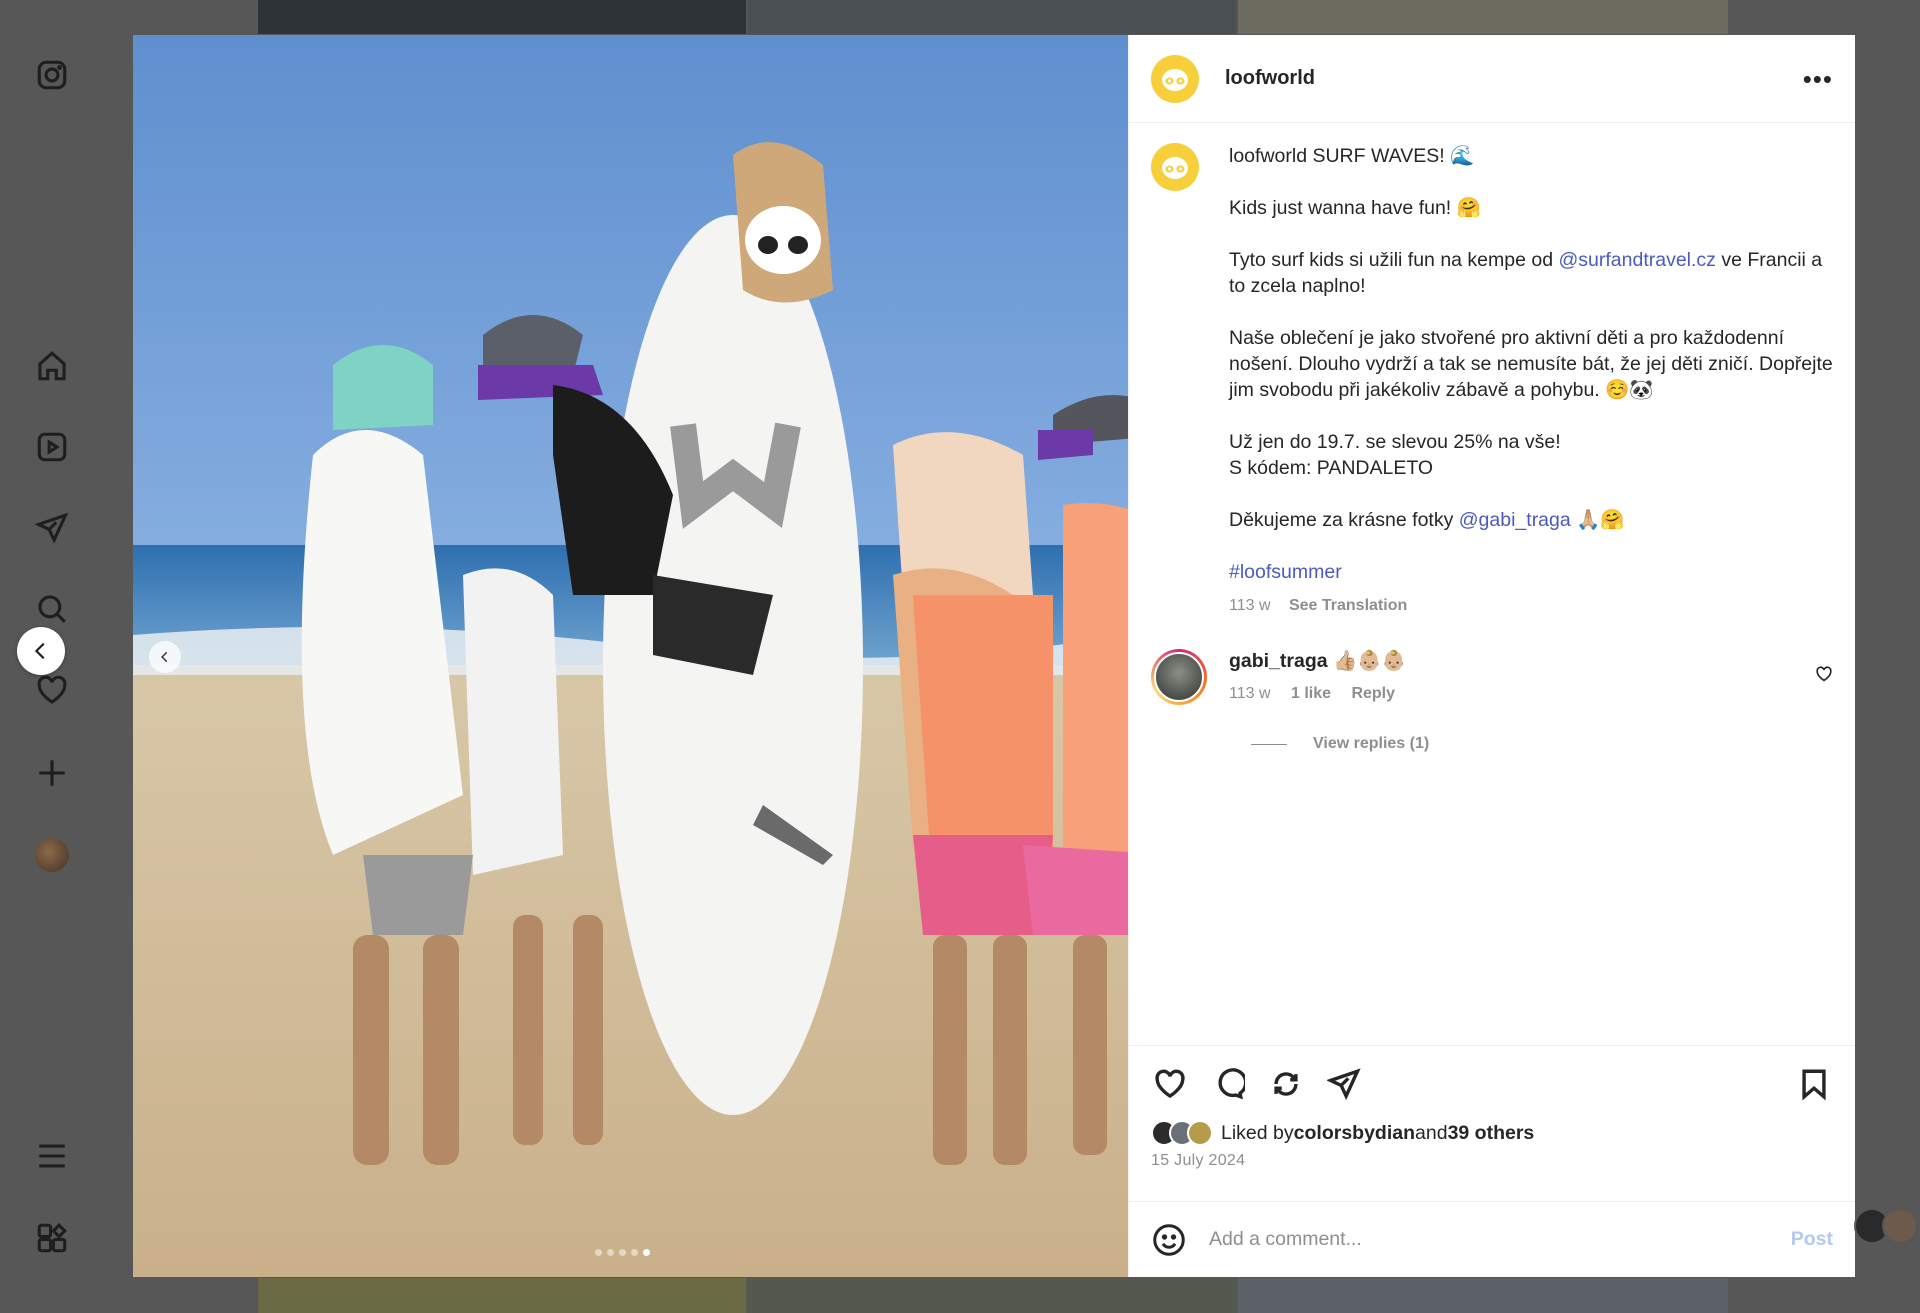  I want to click on carousel-prev-button, so click(165, 657).